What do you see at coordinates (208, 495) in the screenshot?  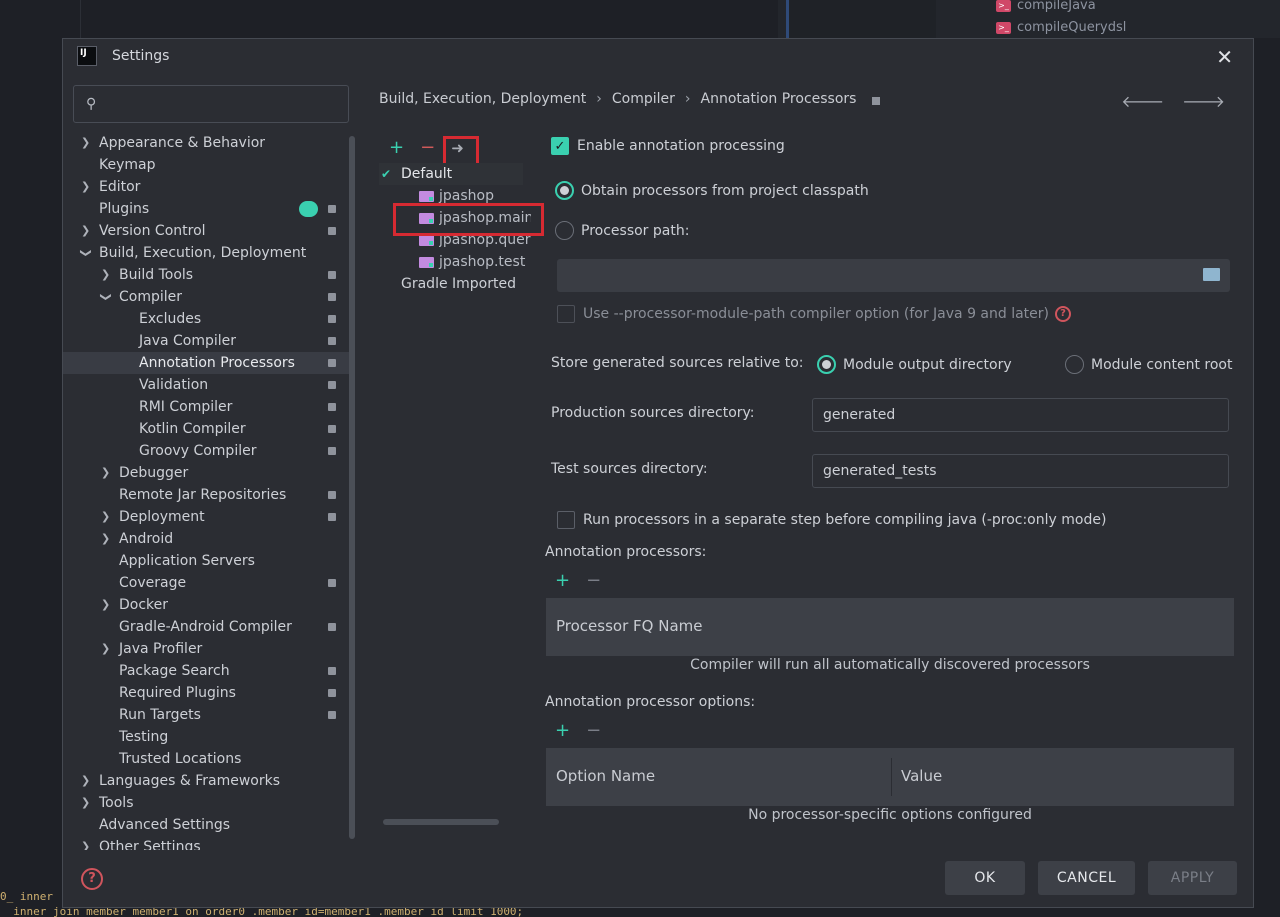 I see `sidebar-item-remote-jar-repositories: Remote Jar Repositories` at bounding box center [208, 495].